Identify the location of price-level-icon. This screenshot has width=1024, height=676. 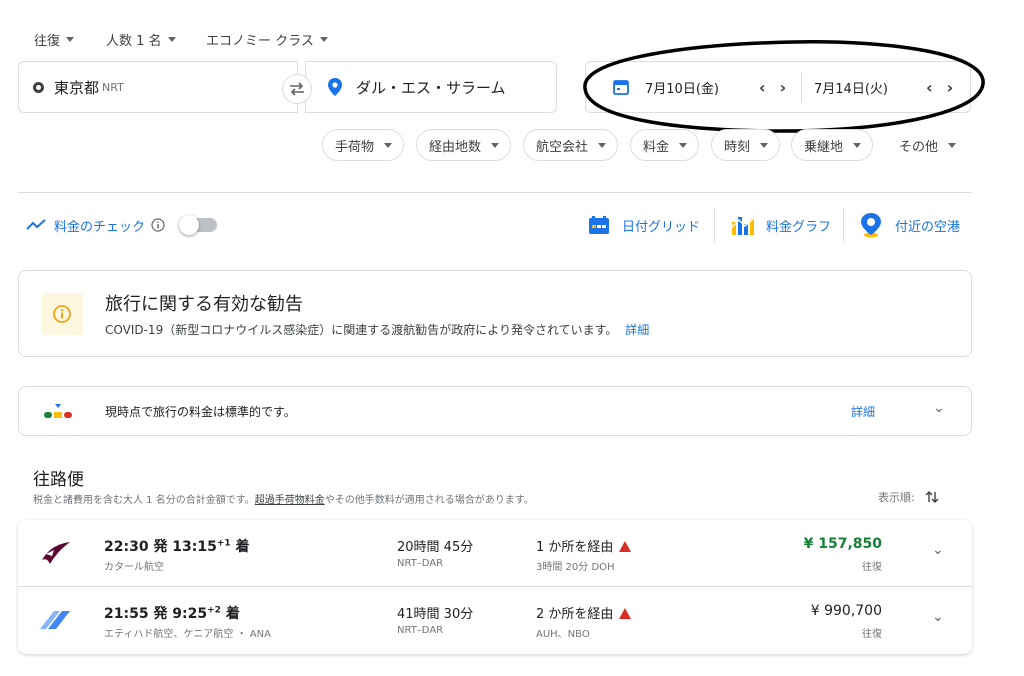
(58, 411).